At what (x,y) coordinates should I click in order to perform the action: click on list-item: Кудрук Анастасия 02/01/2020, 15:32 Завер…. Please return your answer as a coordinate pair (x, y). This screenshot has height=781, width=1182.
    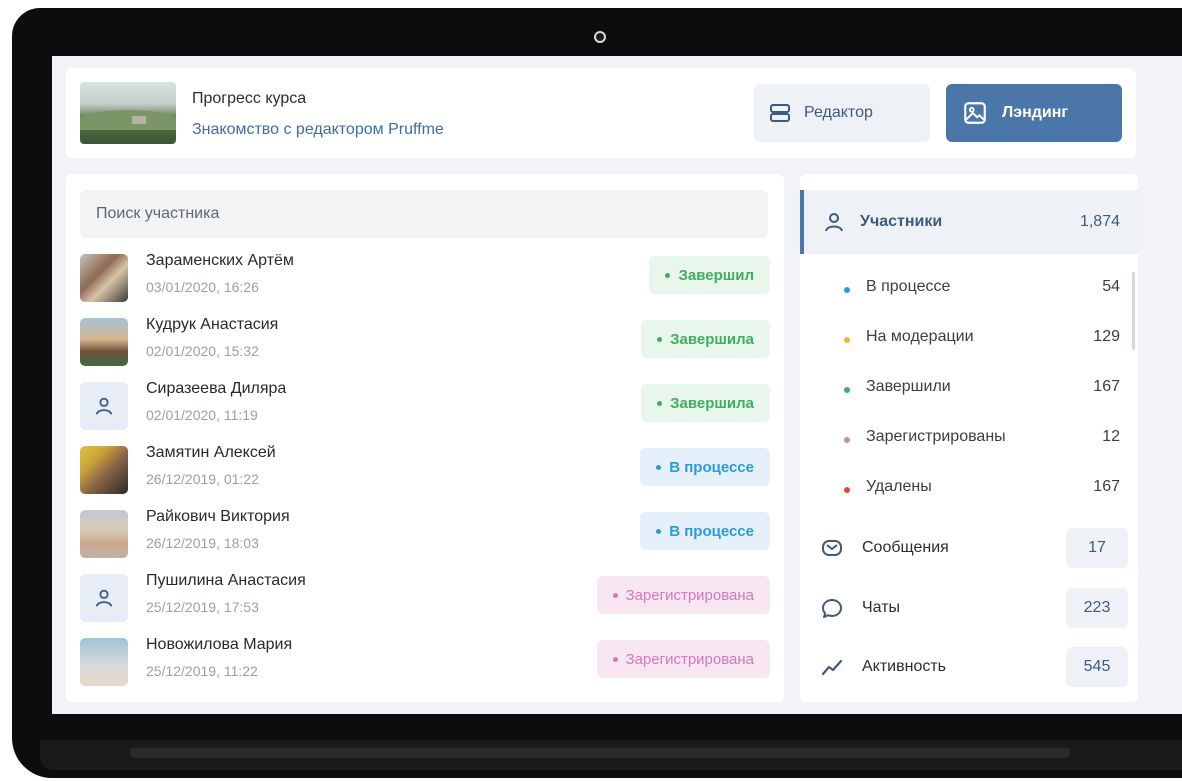
    Looking at the image, I should click on (425, 346).